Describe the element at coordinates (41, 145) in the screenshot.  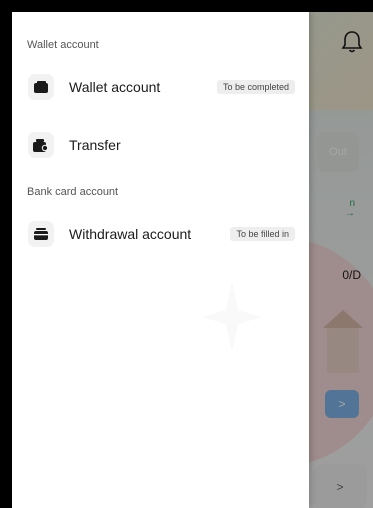
I see `wallet-transfer-icon` at that location.